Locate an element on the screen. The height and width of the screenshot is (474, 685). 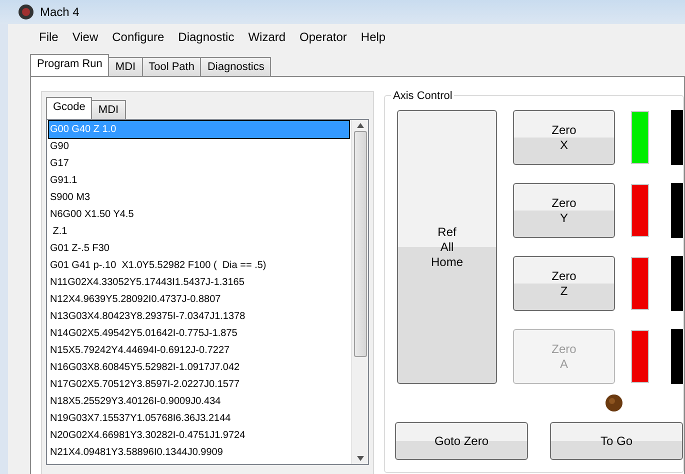
gcode-line: N20G02X4.66981Y3.30282I-0.4751J1.9724 is located at coordinates (199, 435).